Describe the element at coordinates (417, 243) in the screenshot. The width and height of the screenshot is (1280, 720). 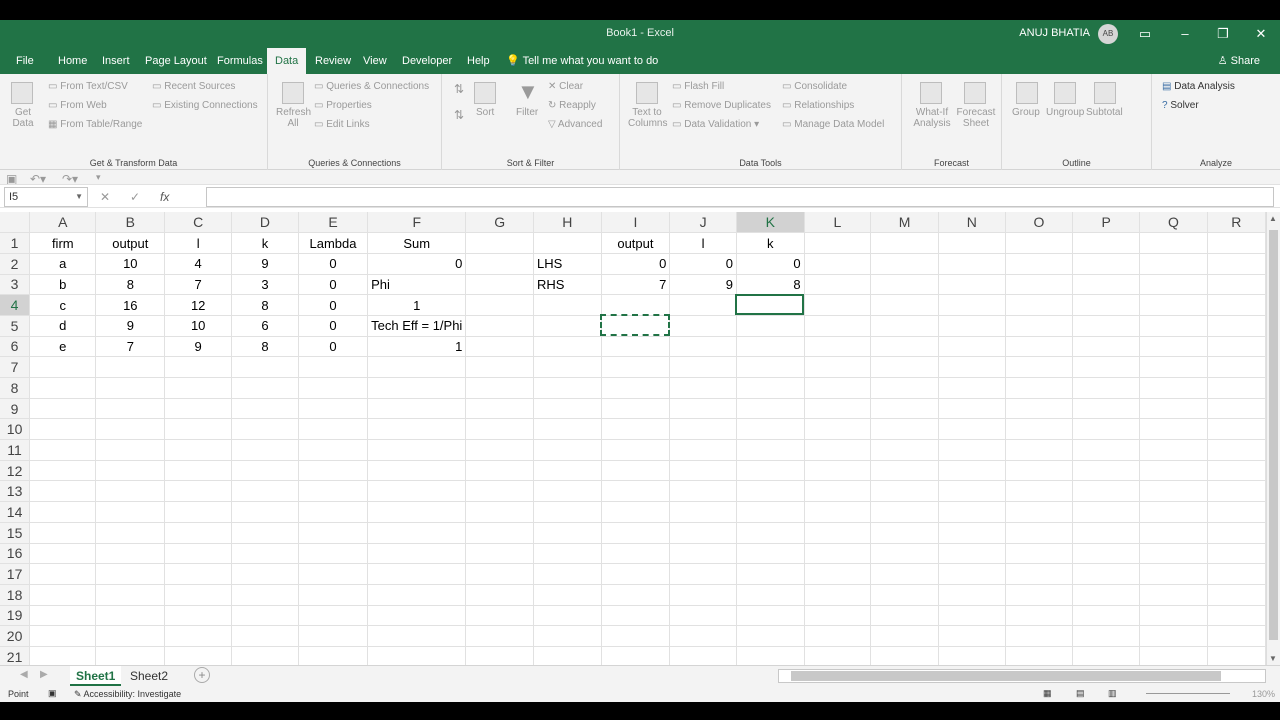
I see `cell: Sum` at that location.